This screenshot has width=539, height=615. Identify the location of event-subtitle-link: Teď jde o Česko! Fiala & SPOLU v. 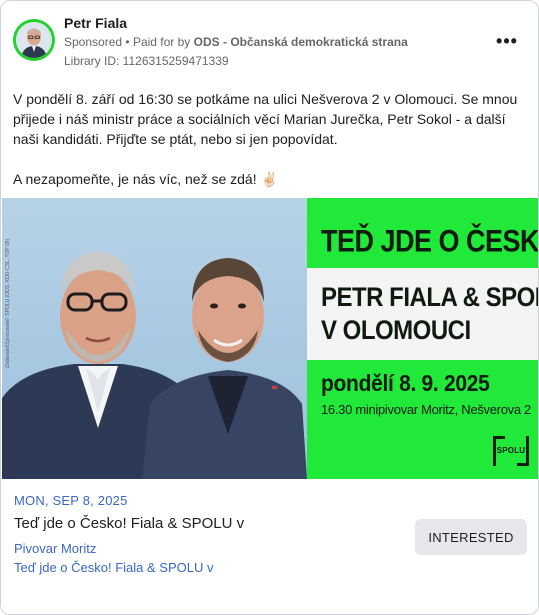
(113, 567).